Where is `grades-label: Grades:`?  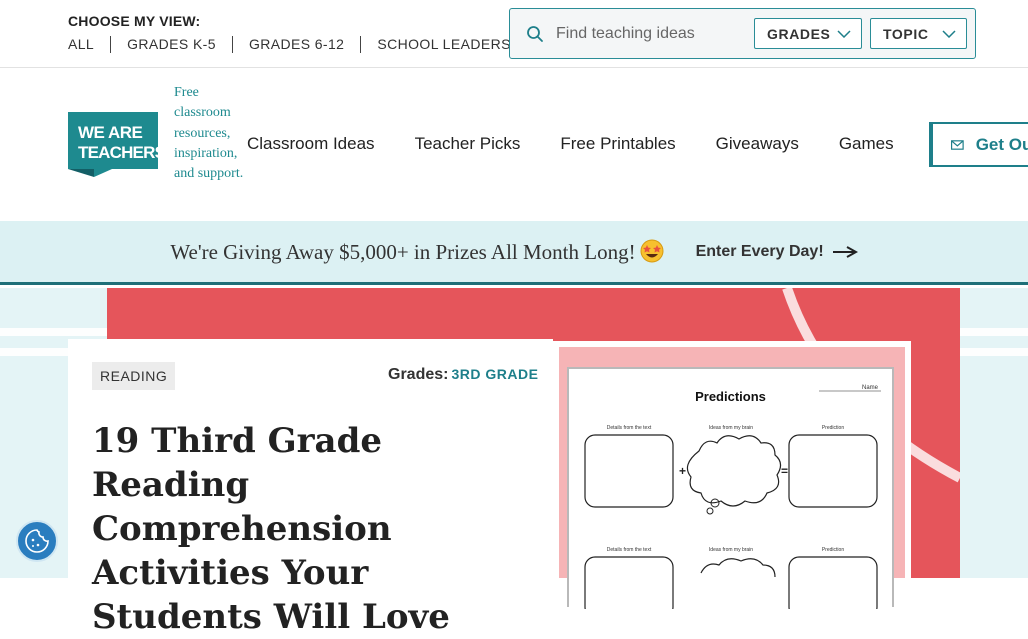
grades-label: Grades: is located at coordinates (418, 374).